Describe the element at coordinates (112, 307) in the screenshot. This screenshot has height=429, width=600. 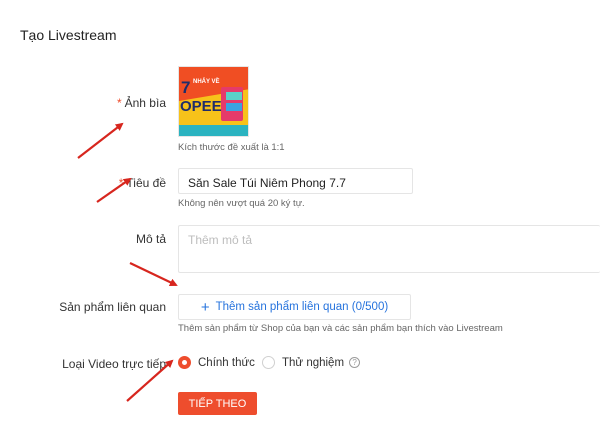
I see `related-products-label: Sản phẩm liên quan` at that location.